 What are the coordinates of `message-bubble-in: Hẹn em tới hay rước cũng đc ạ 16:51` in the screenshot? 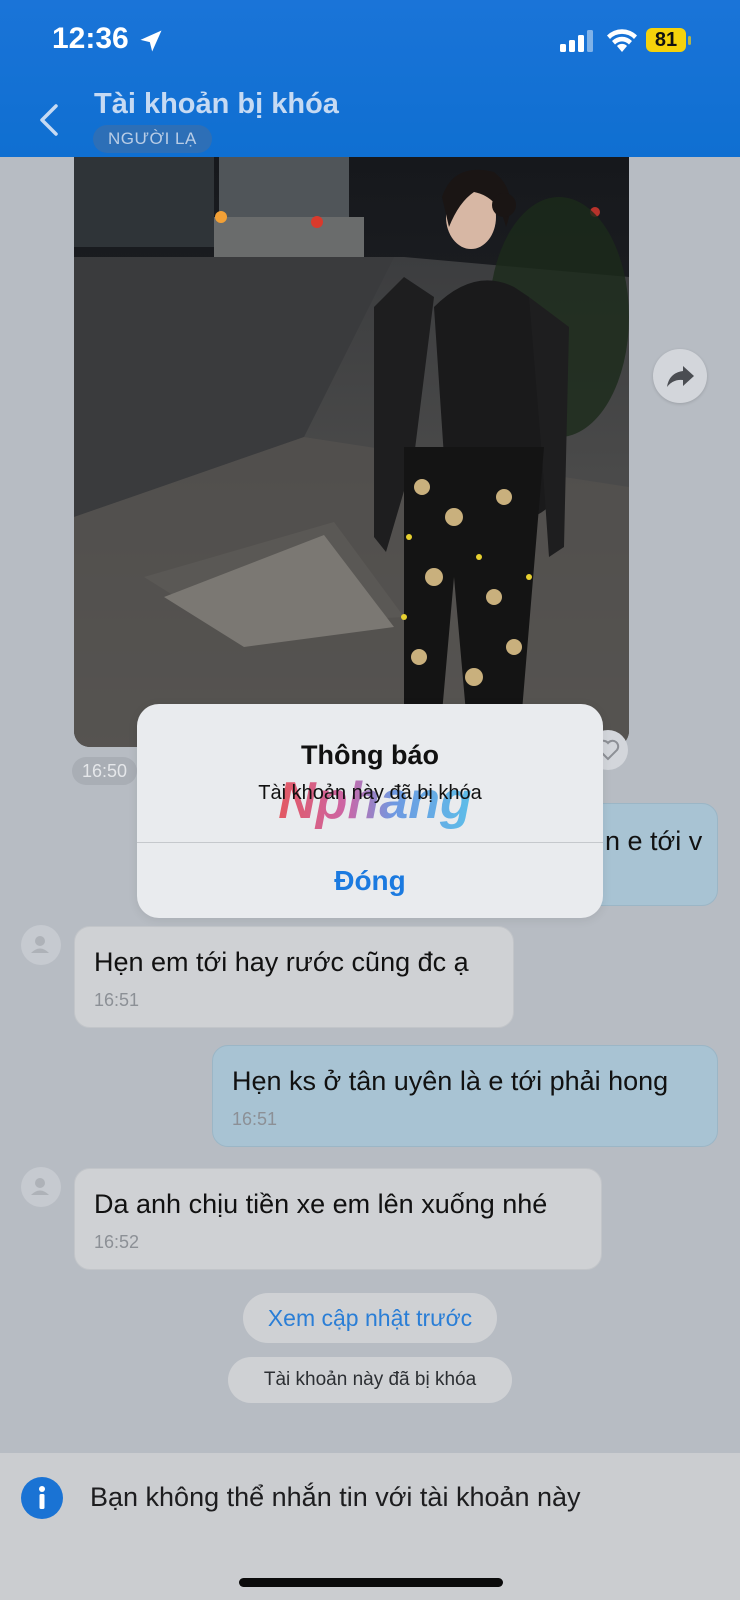 It's located at (294, 977).